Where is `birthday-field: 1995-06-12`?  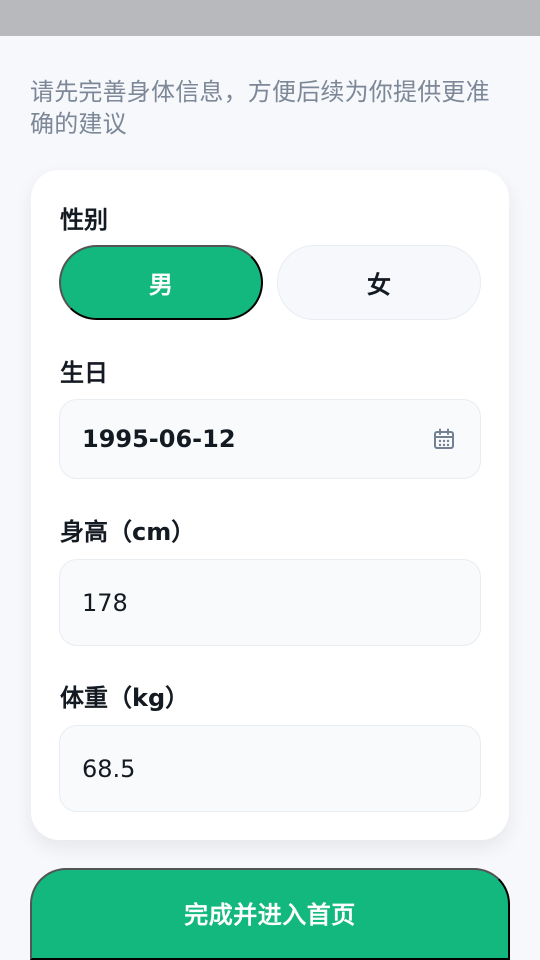
birthday-field: 1995-06-12 is located at coordinates (270, 439).